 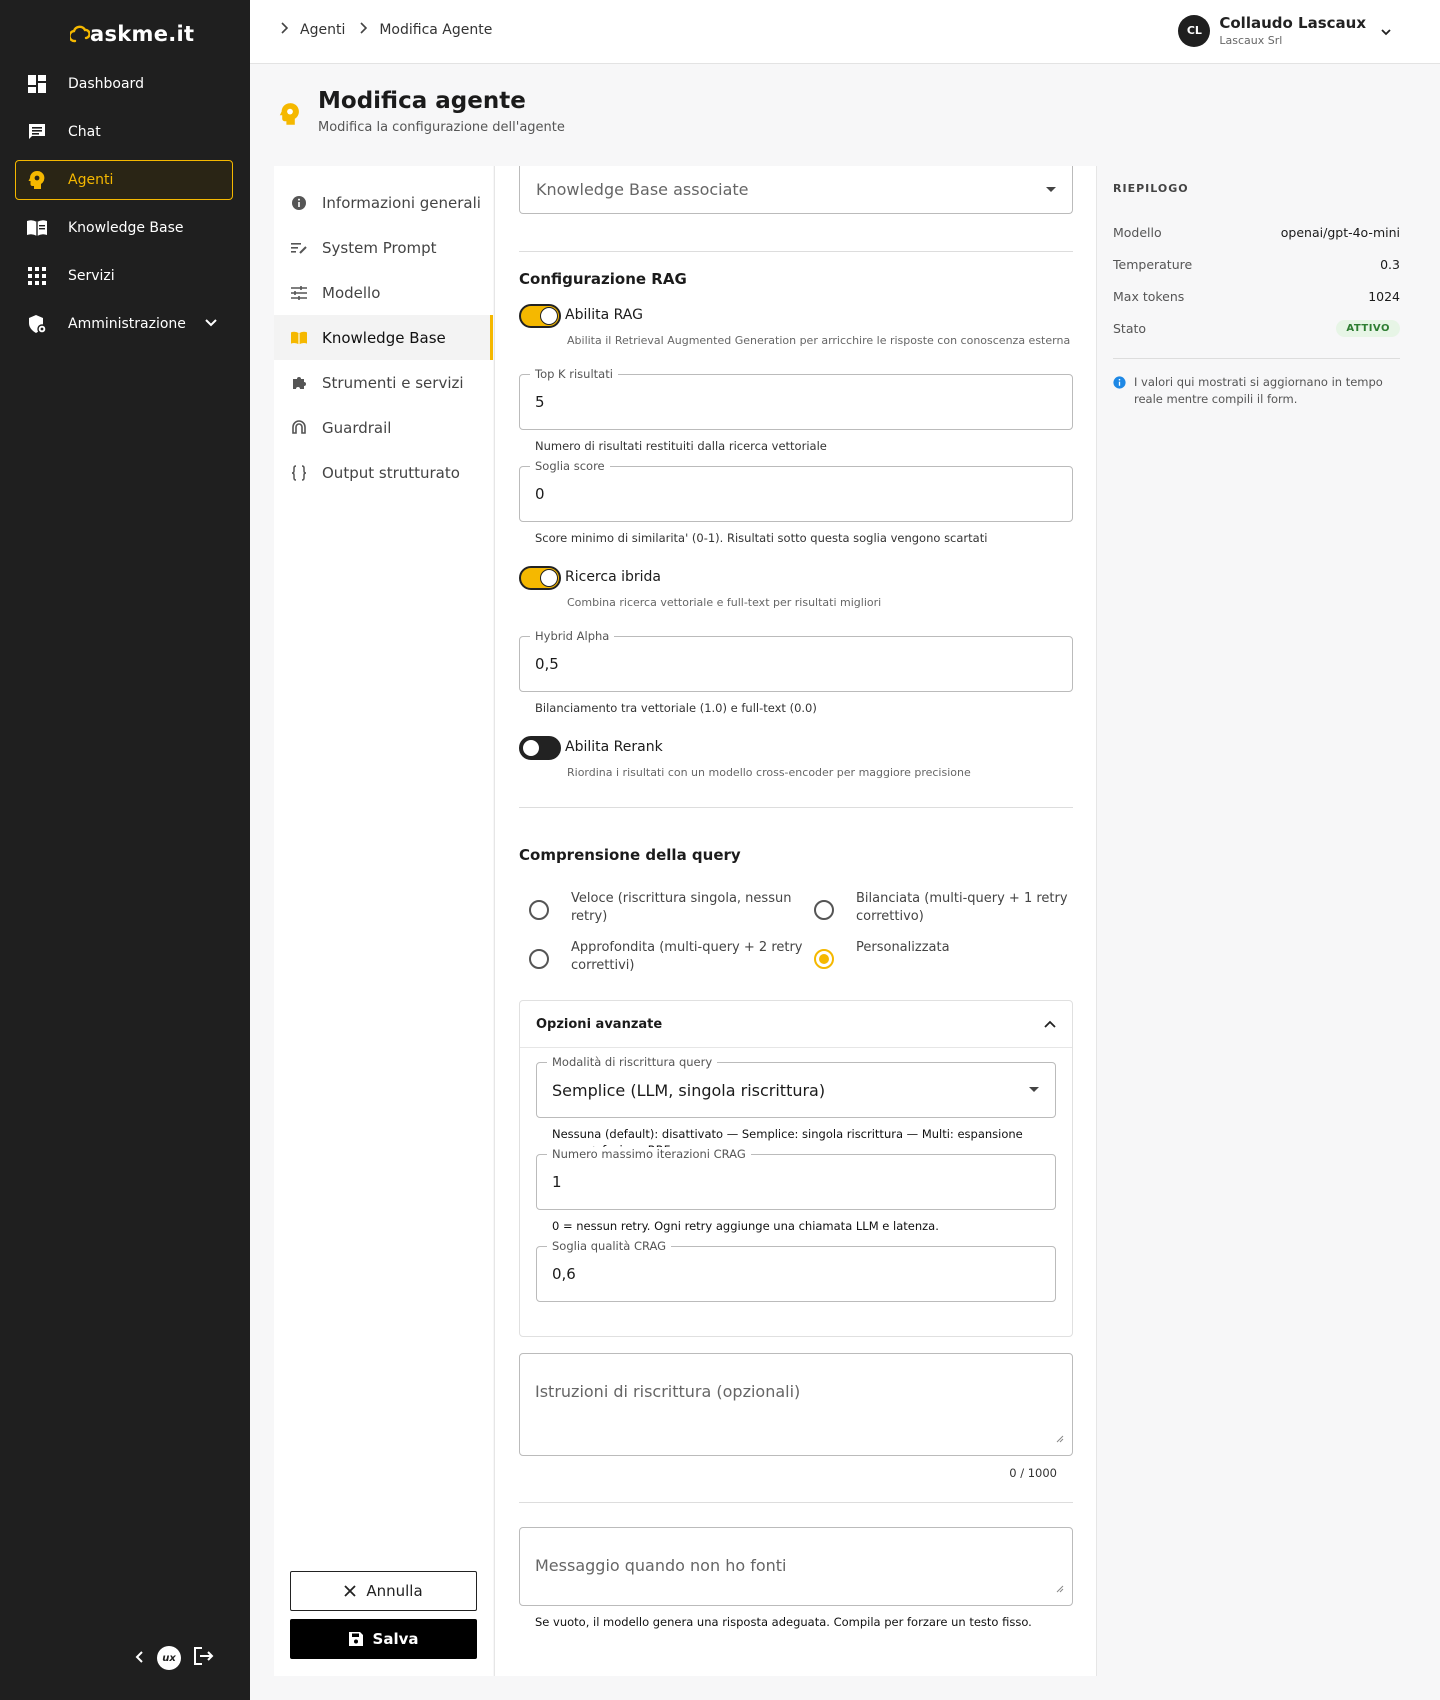 I want to click on grid-icon, so click(x=37, y=276).